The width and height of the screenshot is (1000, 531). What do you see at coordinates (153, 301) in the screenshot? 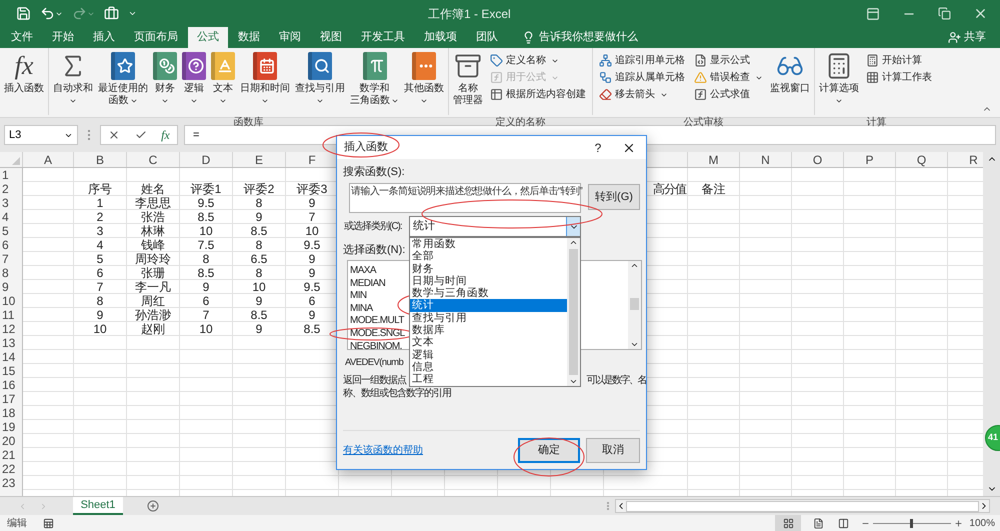
I see `table-cell: 周红` at bounding box center [153, 301].